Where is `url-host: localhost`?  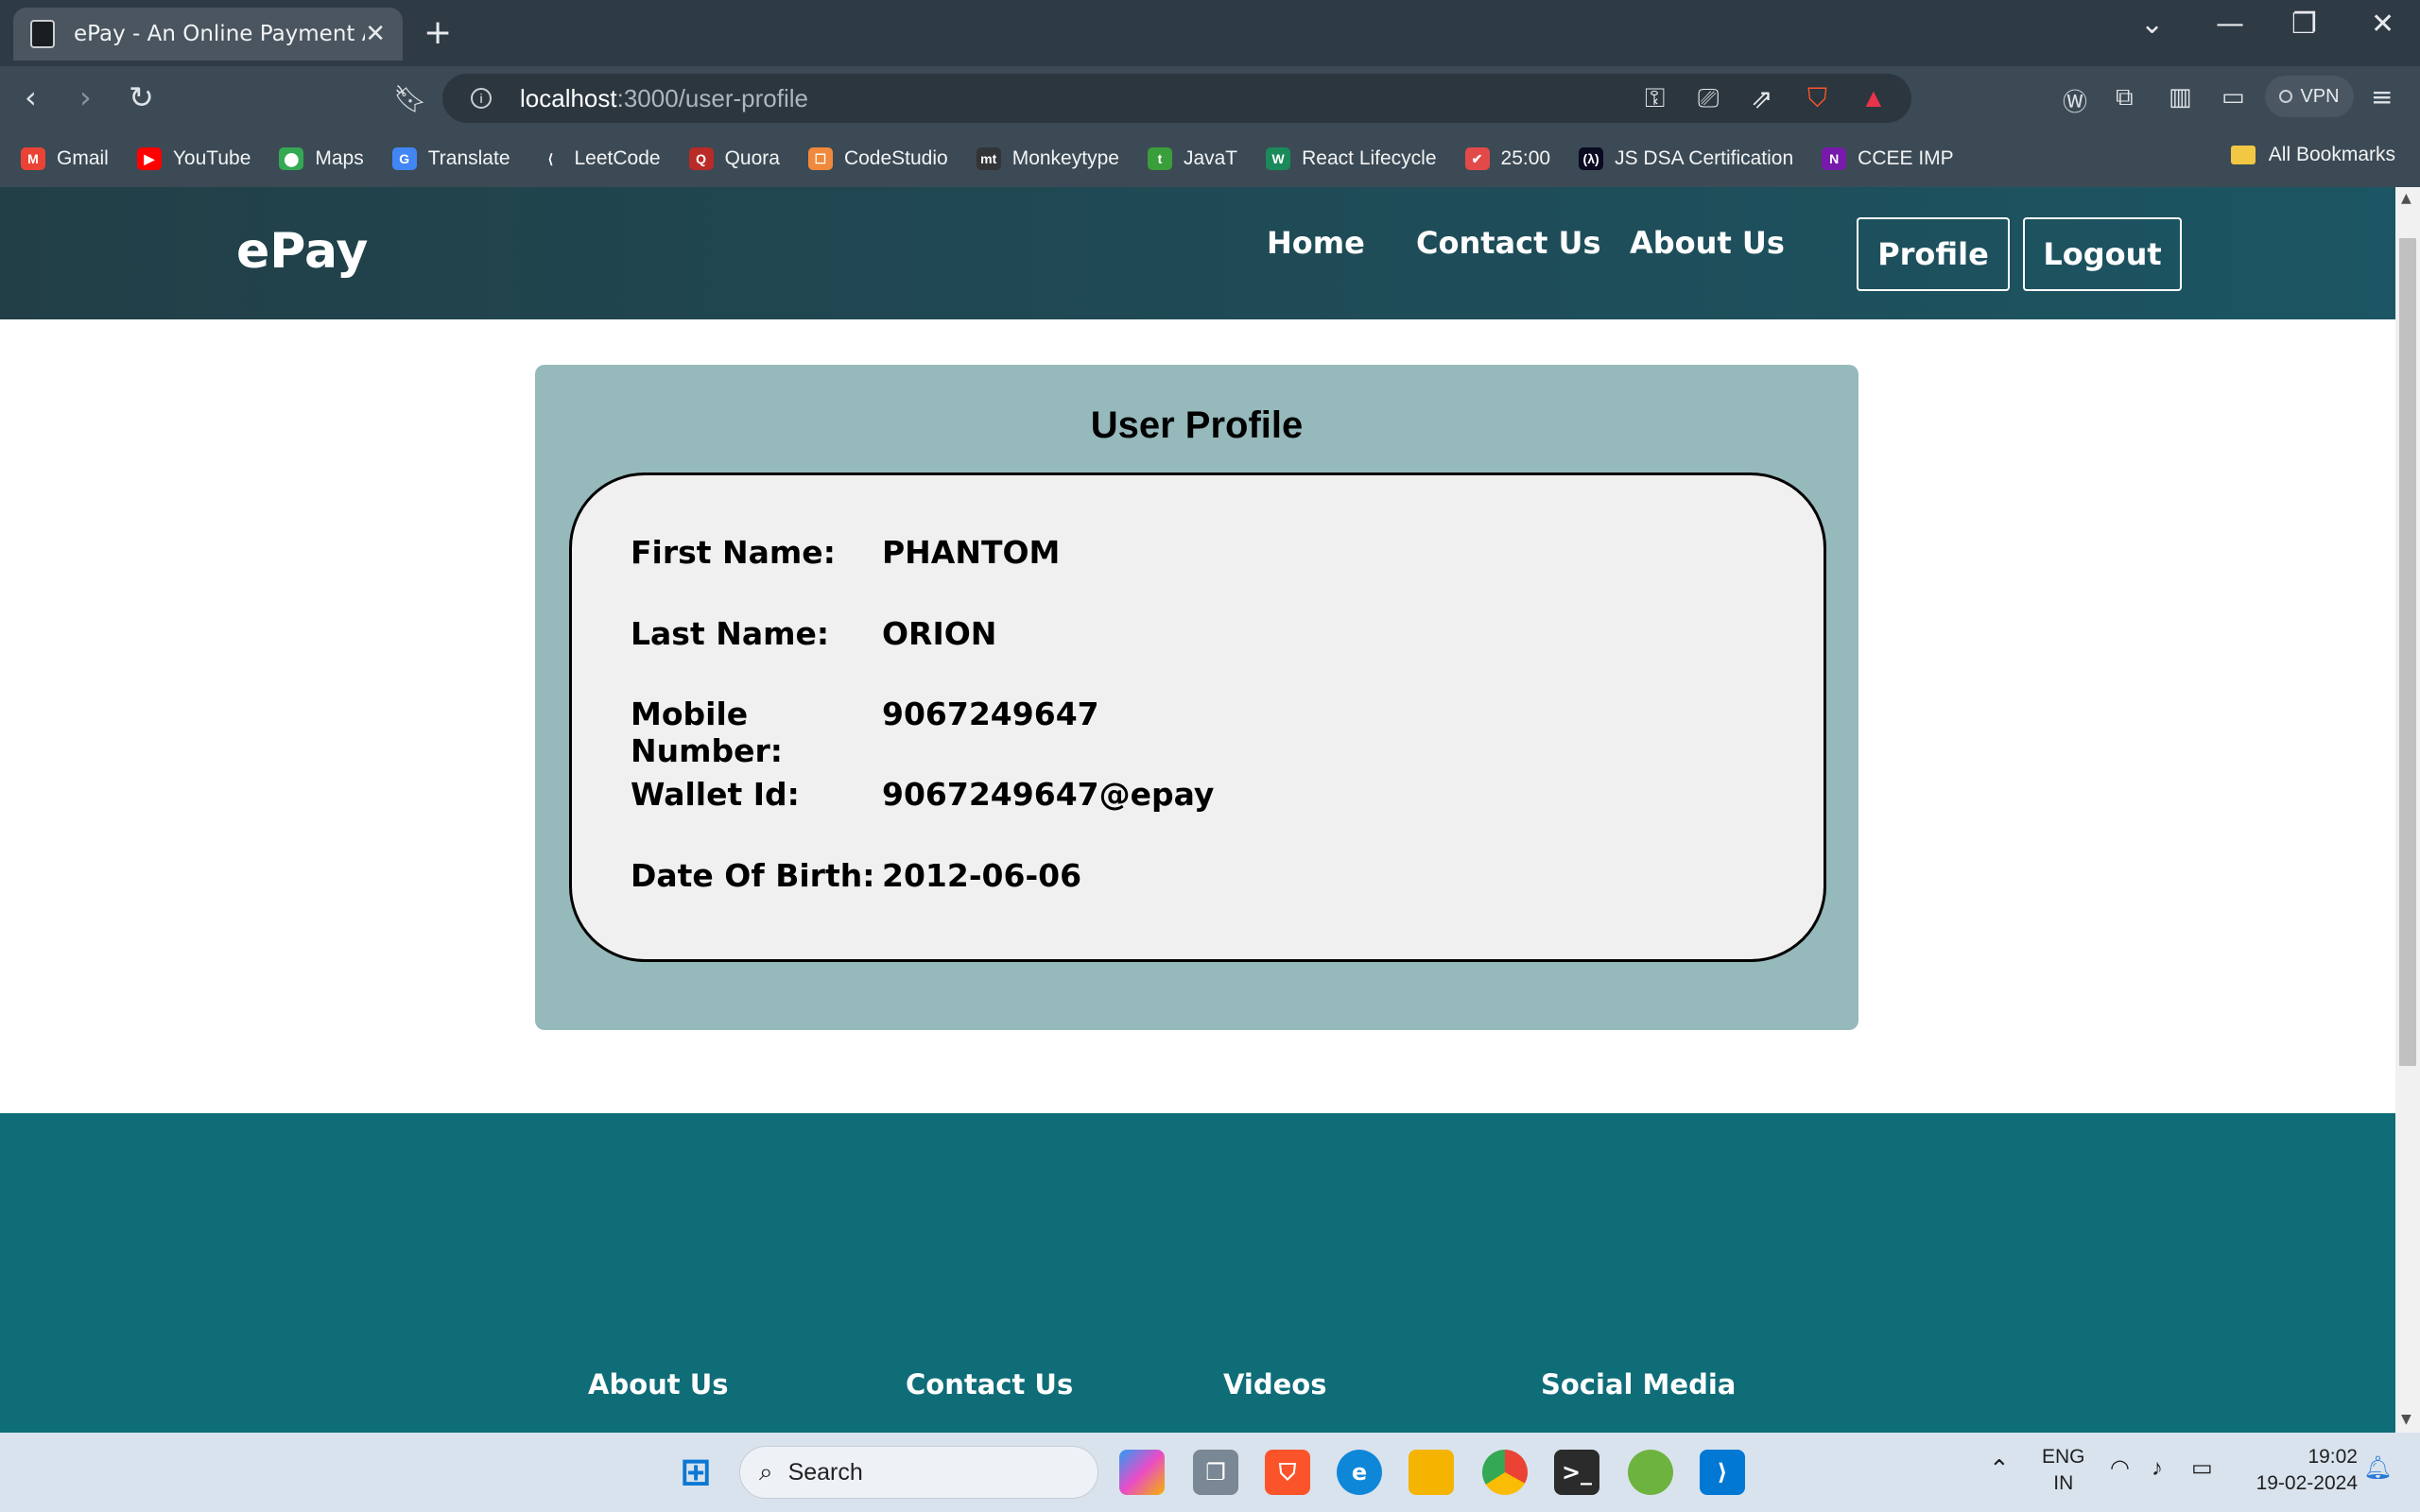
url-host: localhost is located at coordinates (568, 97).